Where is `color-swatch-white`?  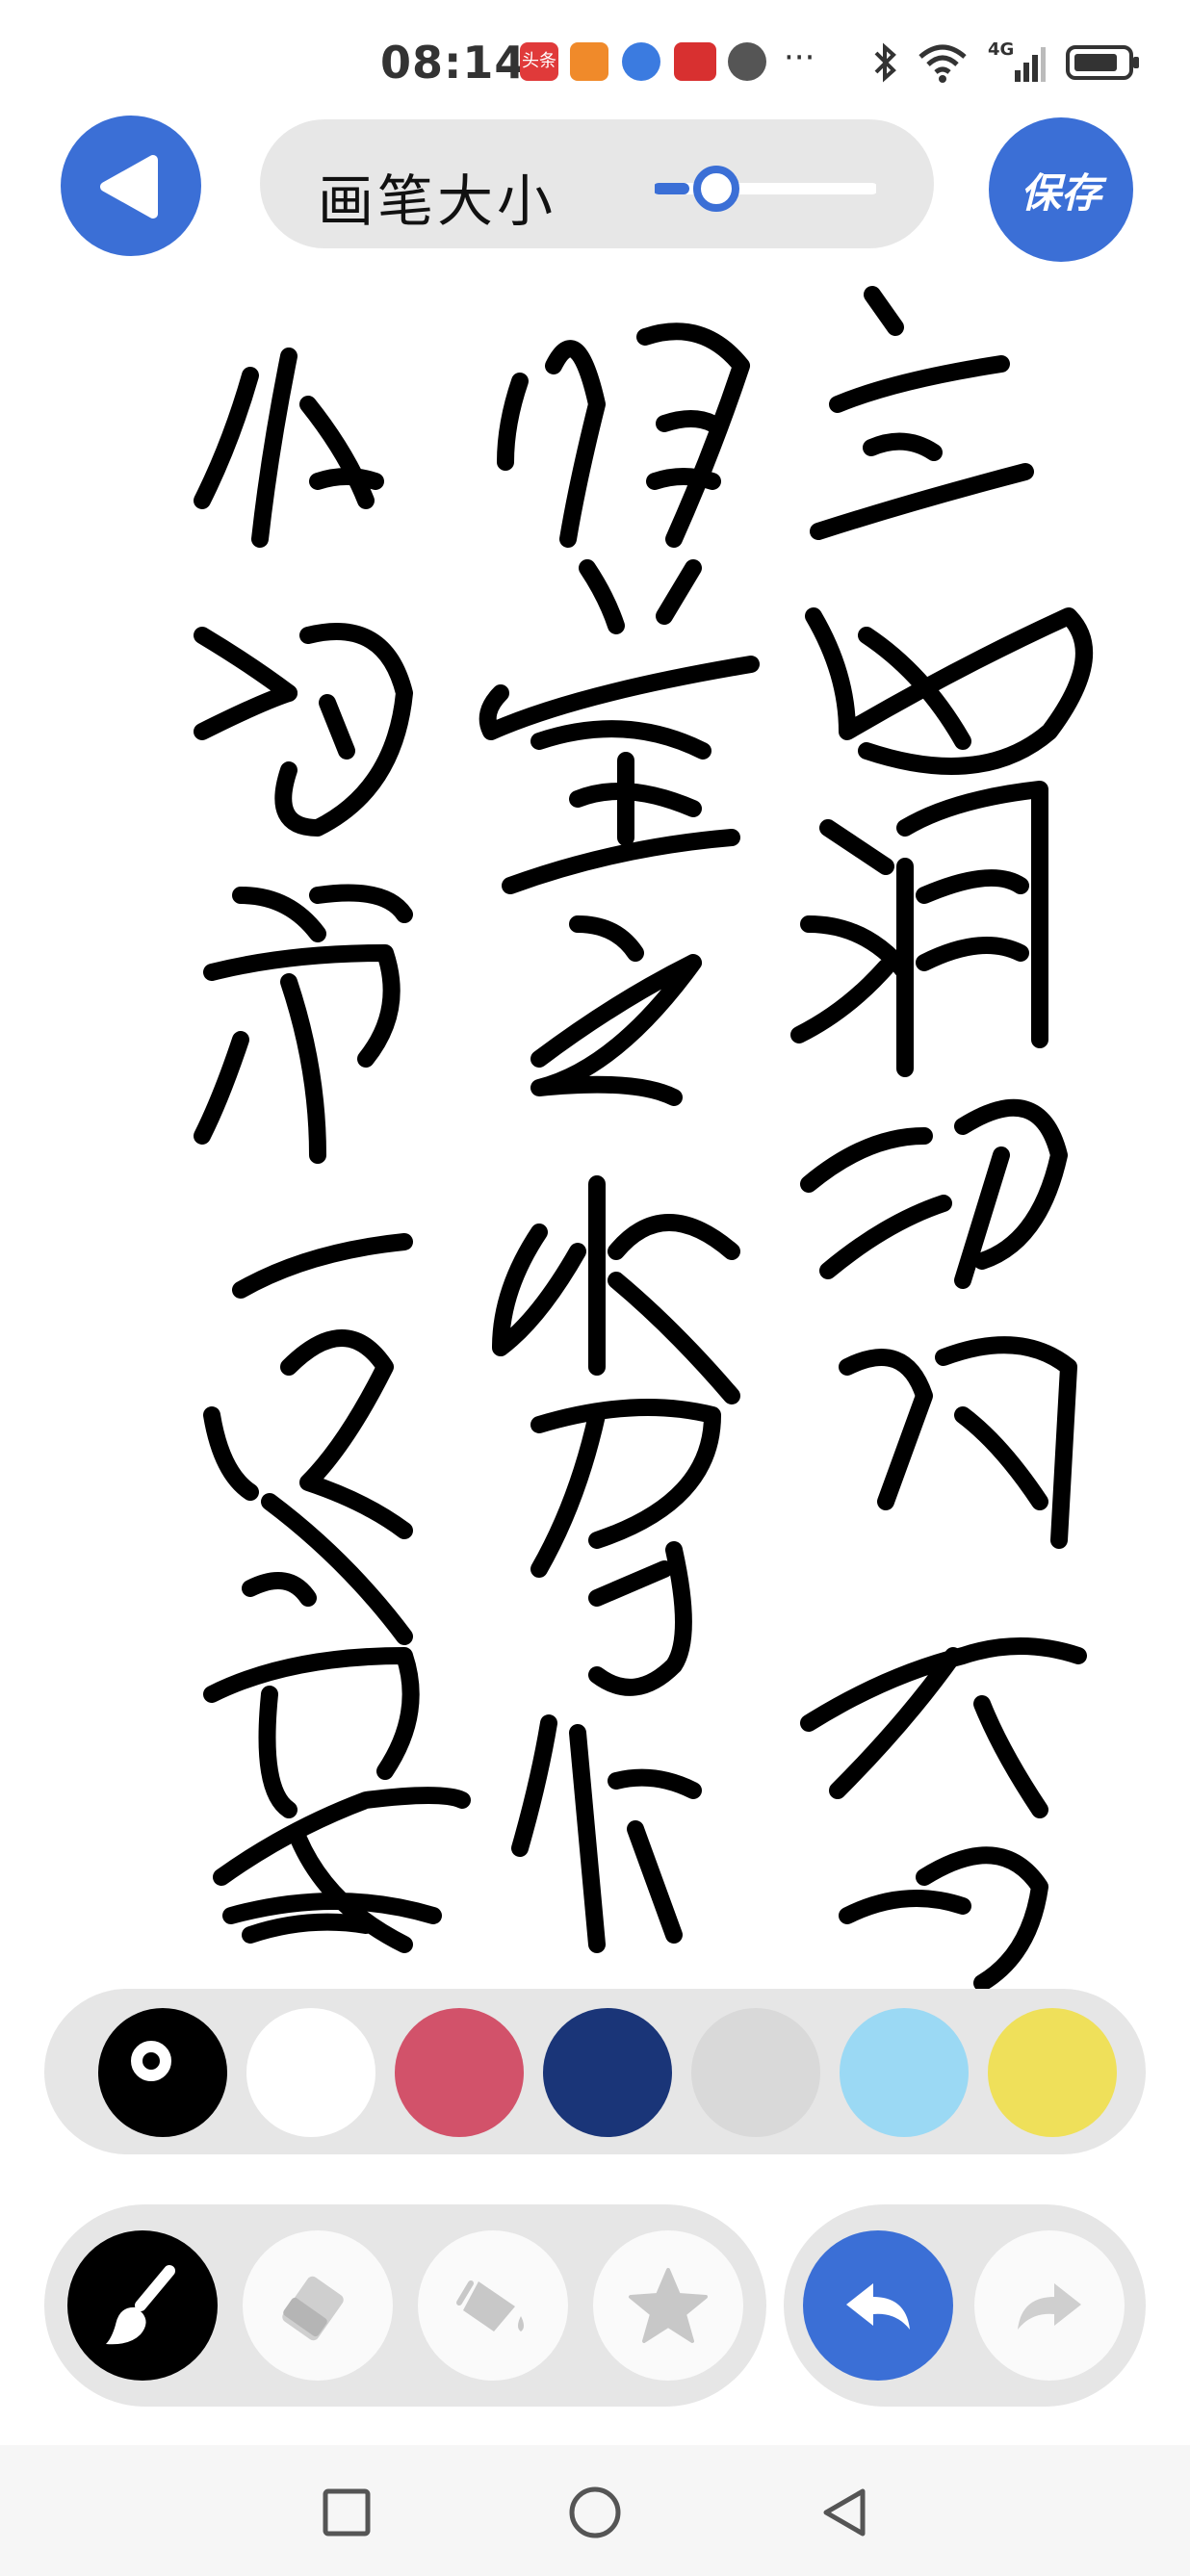
color-swatch-white is located at coordinates (311, 2072).